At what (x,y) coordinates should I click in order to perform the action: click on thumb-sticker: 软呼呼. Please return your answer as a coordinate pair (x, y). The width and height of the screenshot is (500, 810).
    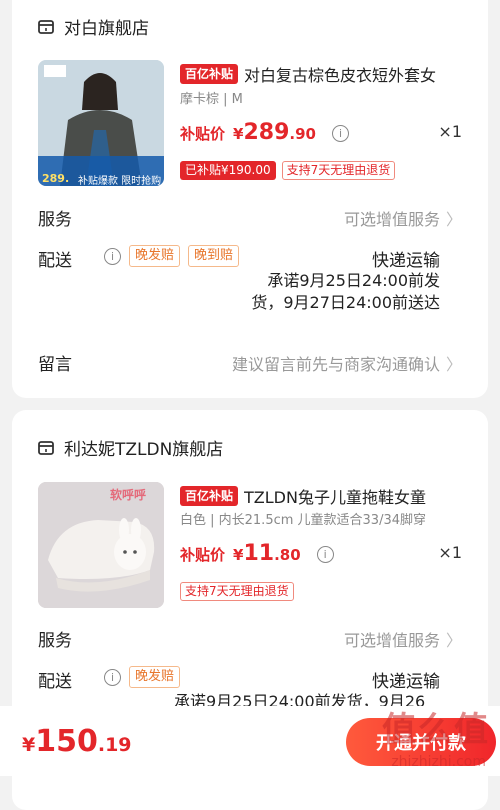
    Looking at the image, I should click on (128, 495).